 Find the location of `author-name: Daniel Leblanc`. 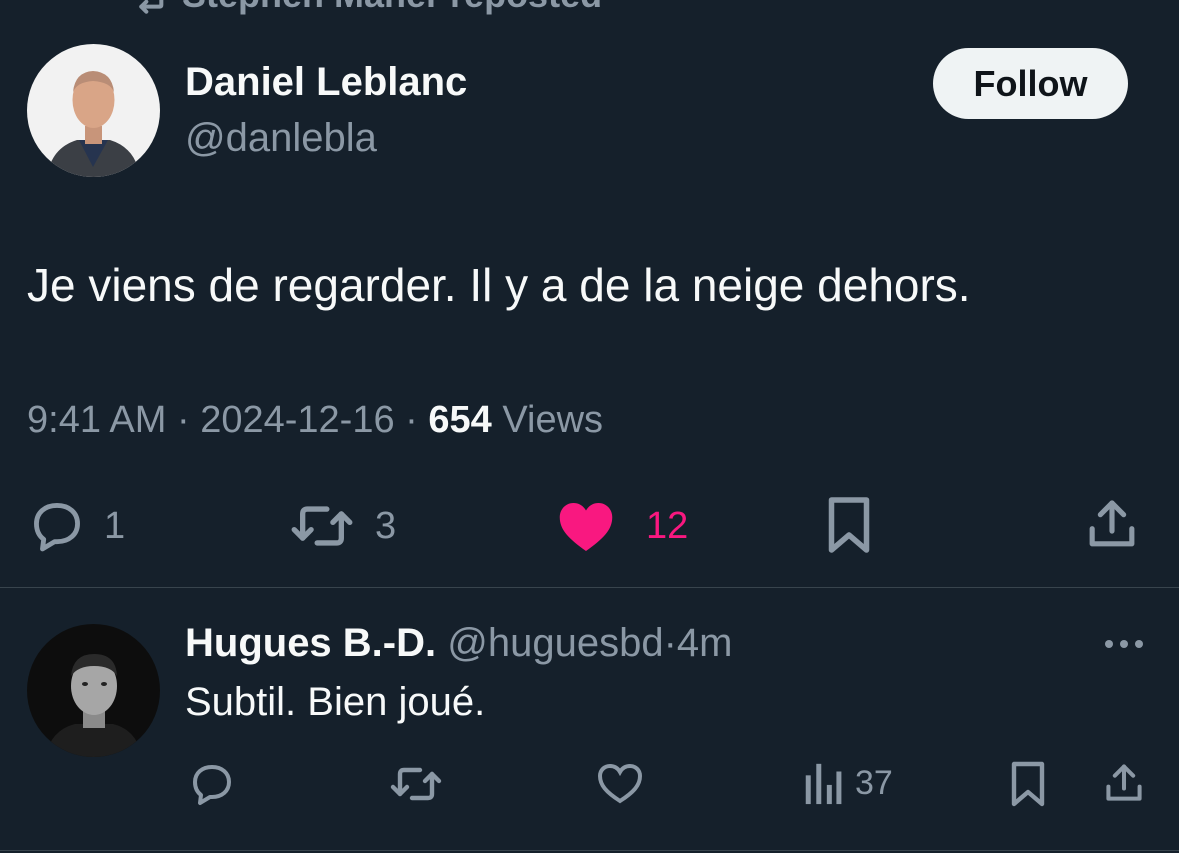

author-name: Daniel Leblanc is located at coordinates (326, 82).